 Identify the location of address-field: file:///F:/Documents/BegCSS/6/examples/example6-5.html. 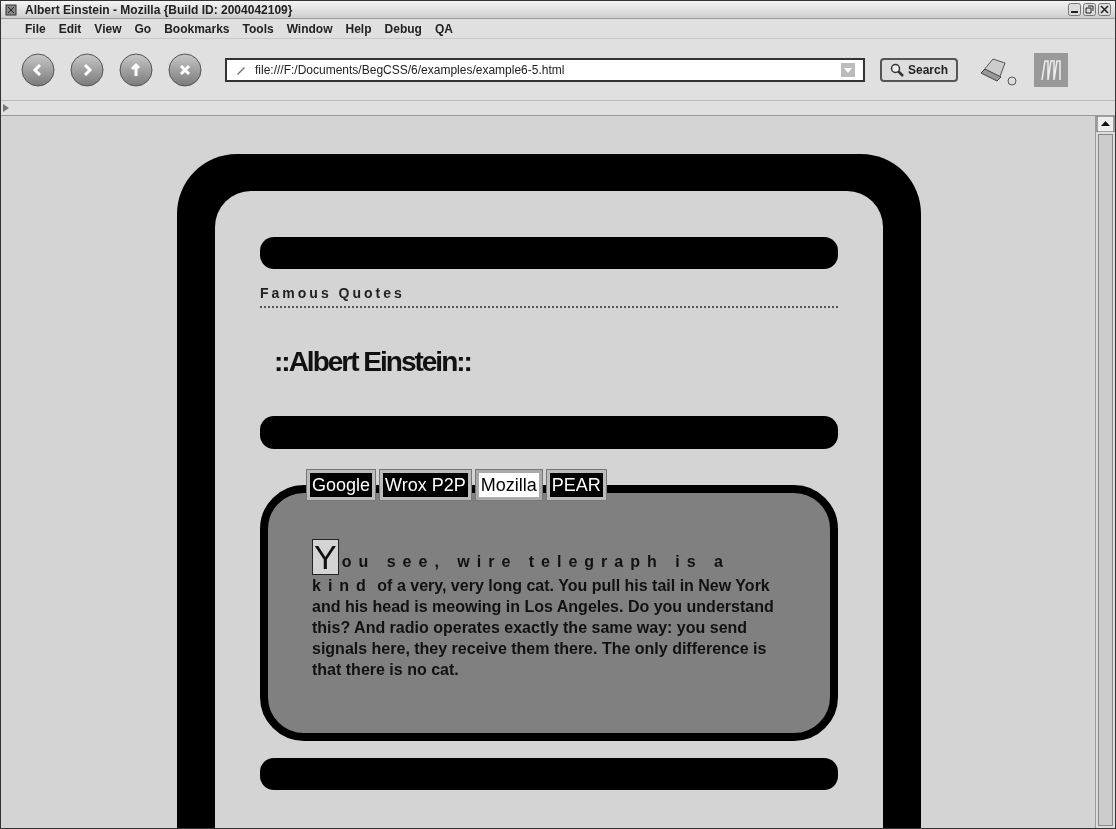
(545, 69).